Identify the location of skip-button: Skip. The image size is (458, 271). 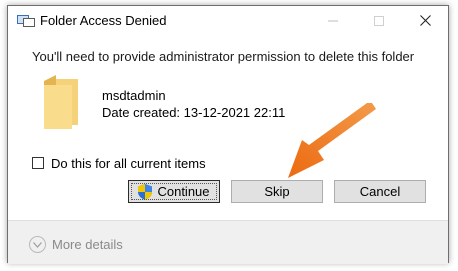
(277, 191).